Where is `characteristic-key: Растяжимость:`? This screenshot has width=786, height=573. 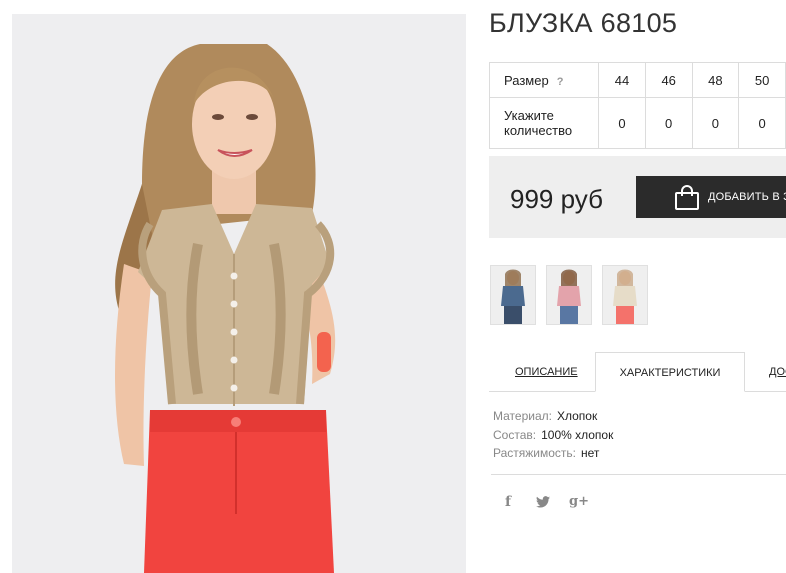
characteristic-key: Растяжимость: is located at coordinates (535, 453).